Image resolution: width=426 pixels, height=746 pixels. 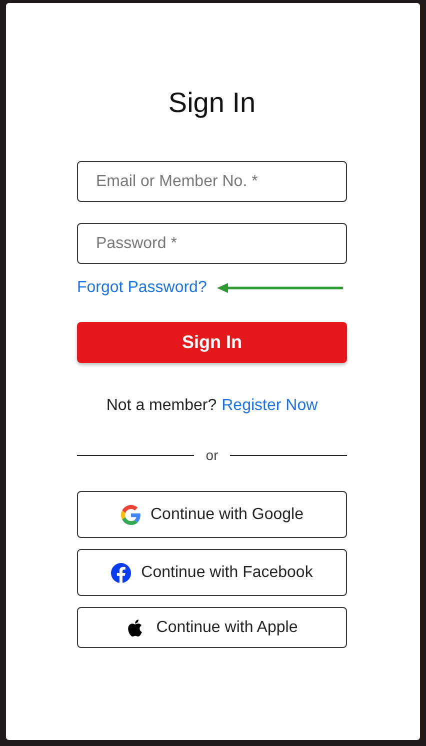 I want to click on google-g-icon, so click(x=130, y=514).